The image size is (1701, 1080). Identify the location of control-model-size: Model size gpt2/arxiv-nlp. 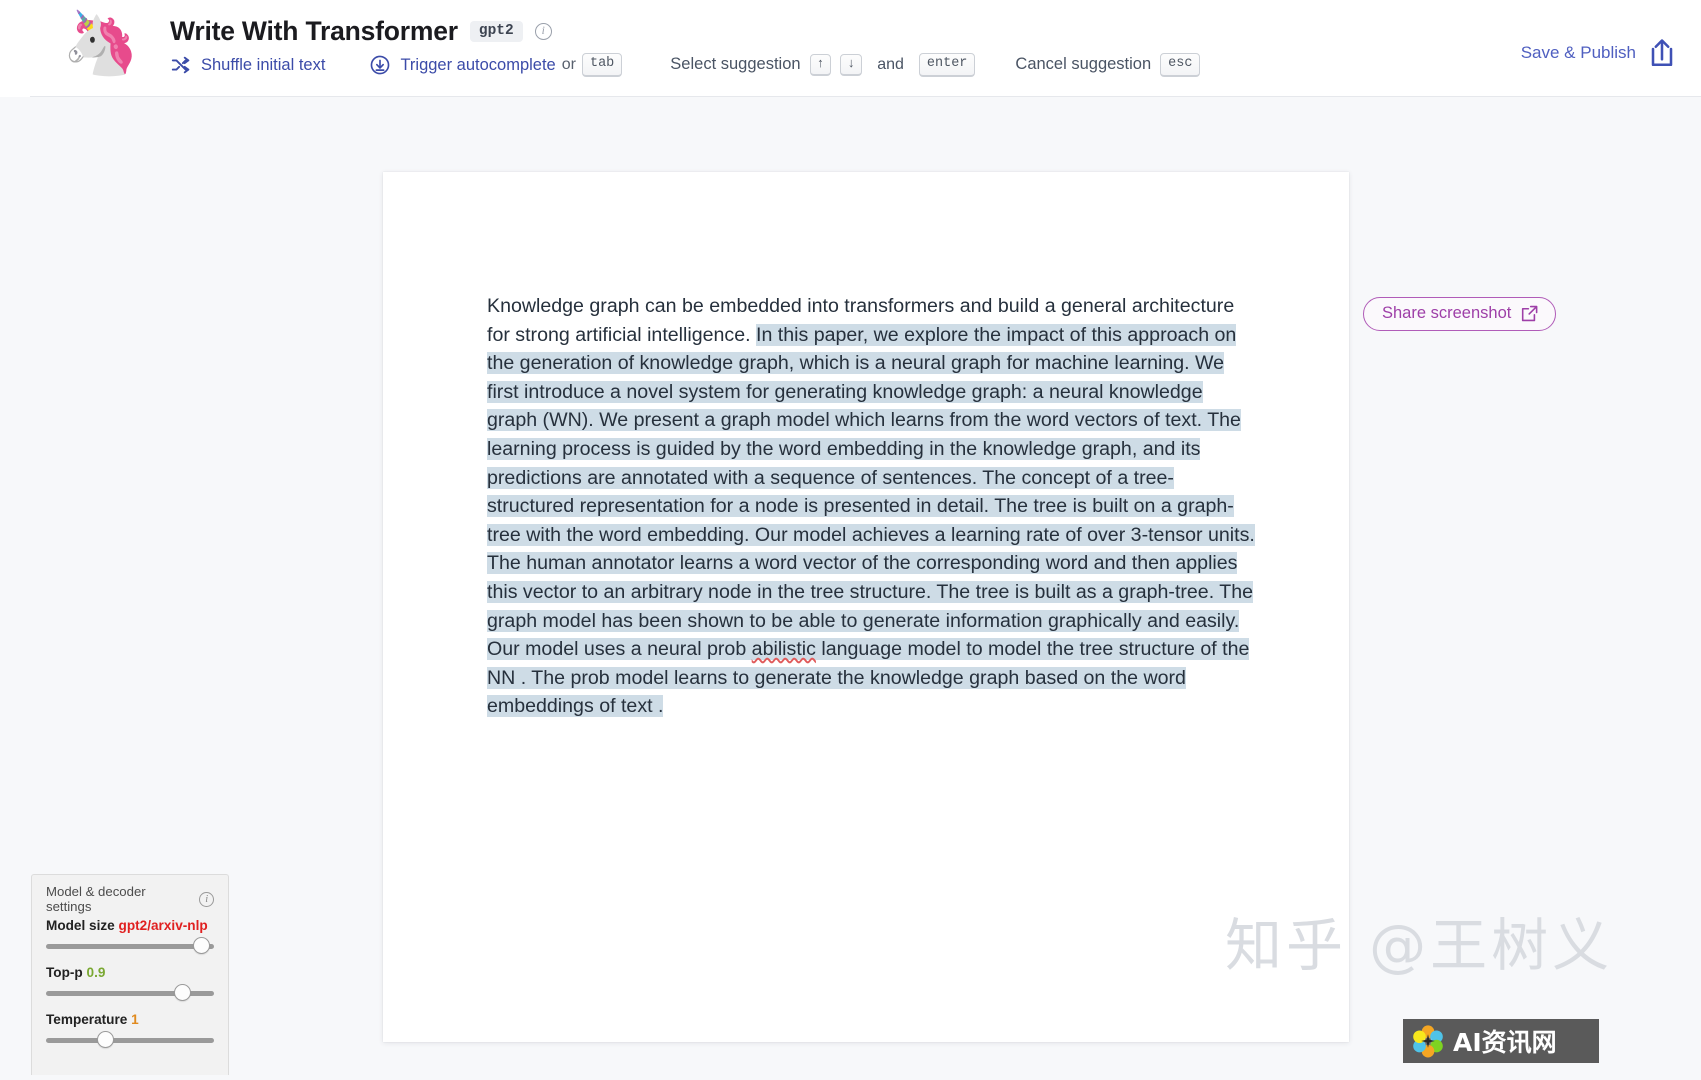
(130, 937).